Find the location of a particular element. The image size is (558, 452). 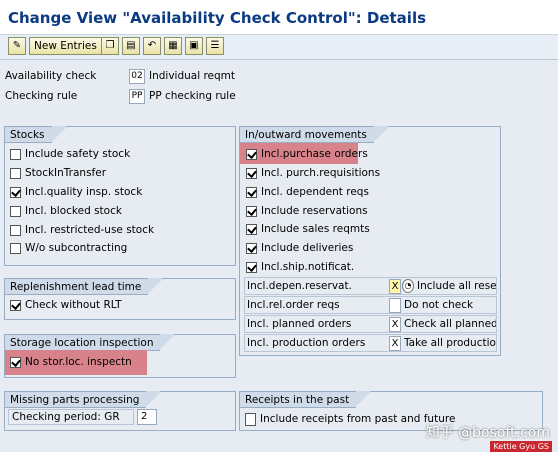

select-all-icon: ▦ is located at coordinates (173, 46).